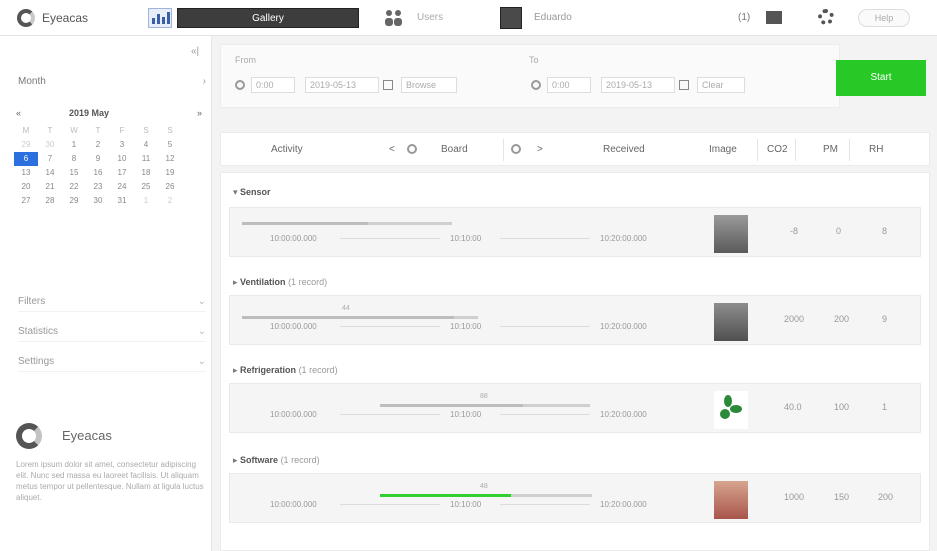  What do you see at coordinates (170, 159) in the screenshot?
I see `calendar-day: 12` at bounding box center [170, 159].